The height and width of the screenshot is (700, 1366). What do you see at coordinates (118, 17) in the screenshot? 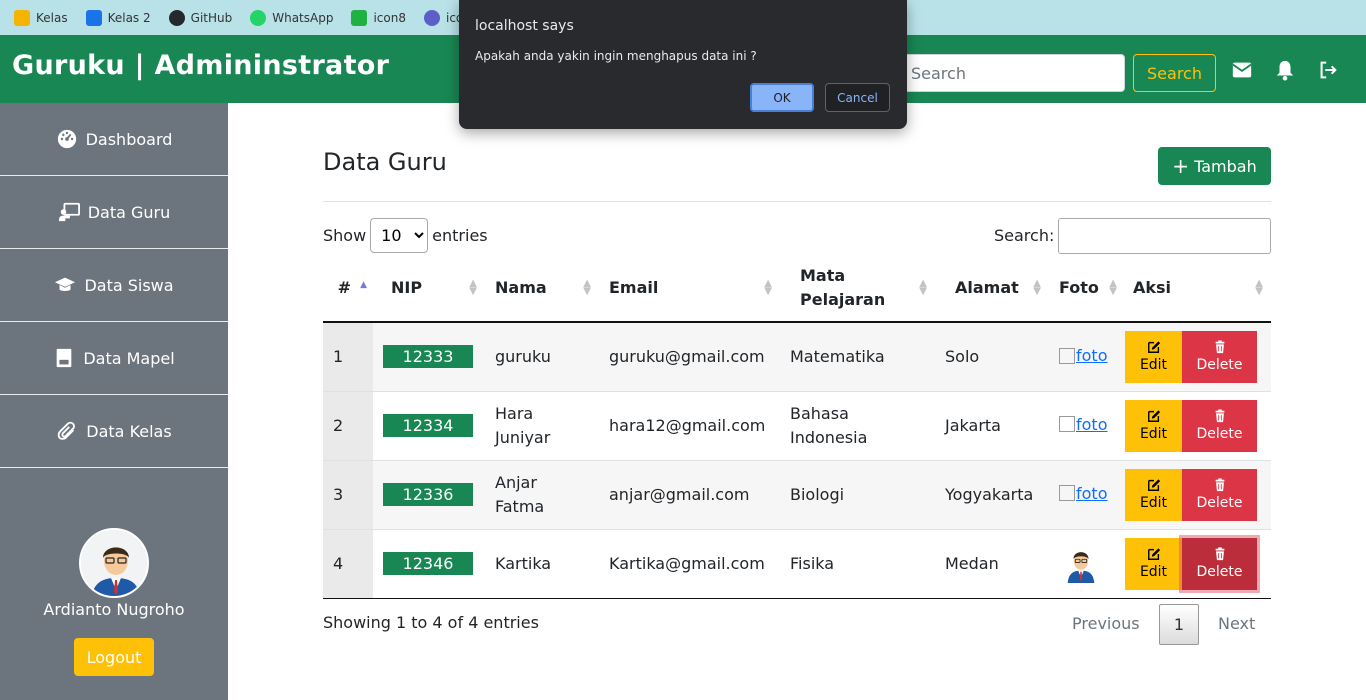
I see `bookmark-kelas-2: Kelas 2` at bounding box center [118, 17].